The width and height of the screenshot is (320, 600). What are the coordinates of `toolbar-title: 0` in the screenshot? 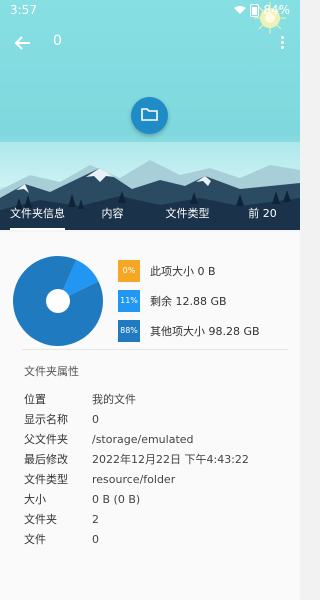 It's located at (57, 41).